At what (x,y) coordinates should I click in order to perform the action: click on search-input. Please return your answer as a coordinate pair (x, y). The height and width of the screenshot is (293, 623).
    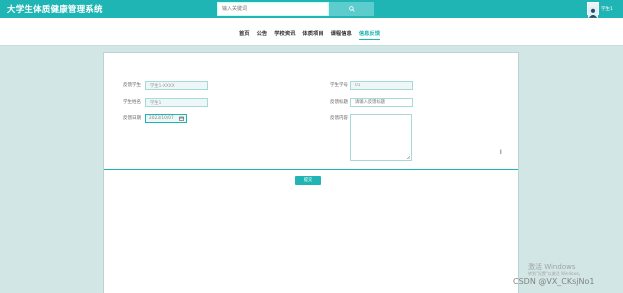
    Looking at the image, I should click on (273, 9).